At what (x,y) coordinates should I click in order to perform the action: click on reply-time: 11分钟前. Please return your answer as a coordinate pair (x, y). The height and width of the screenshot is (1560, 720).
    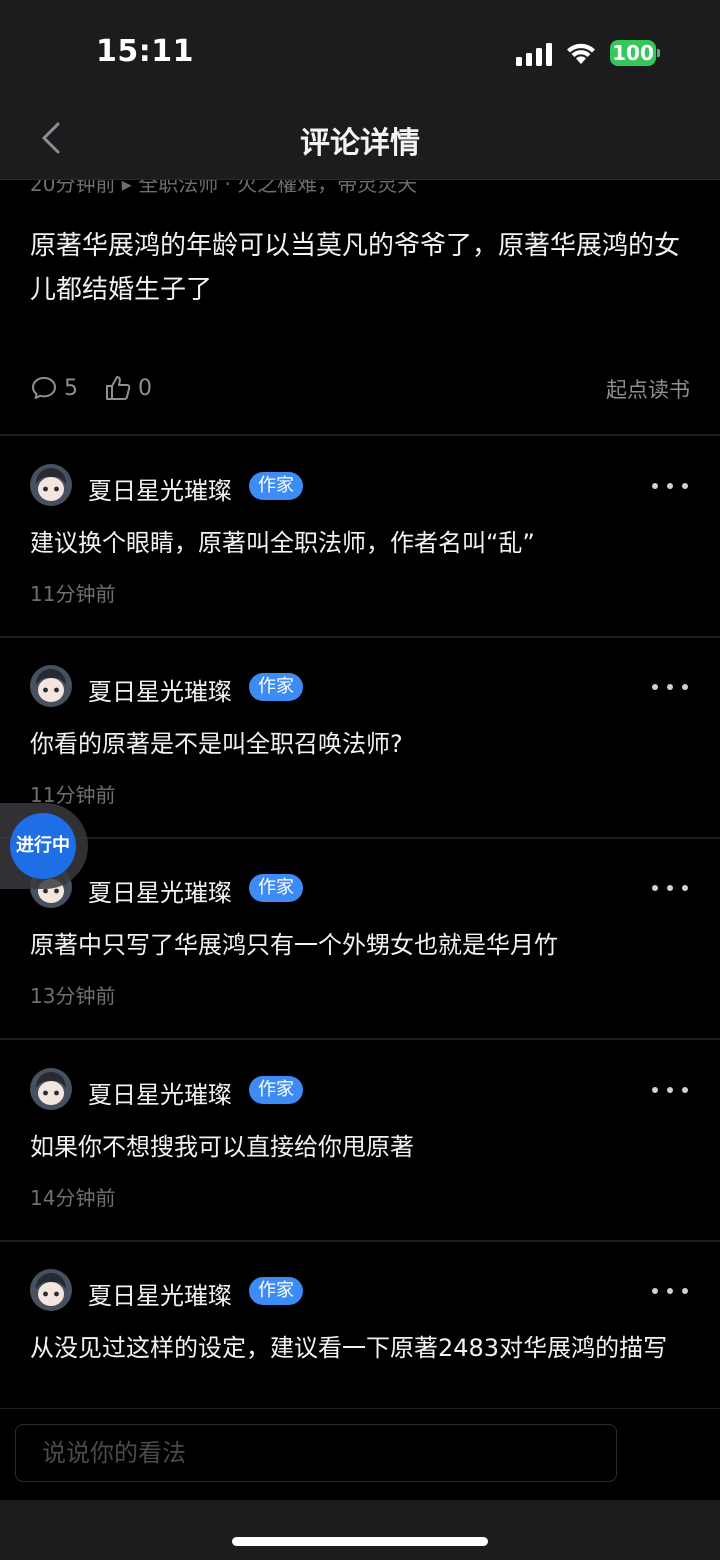
    Looking at the image, I should click on (73, 594).